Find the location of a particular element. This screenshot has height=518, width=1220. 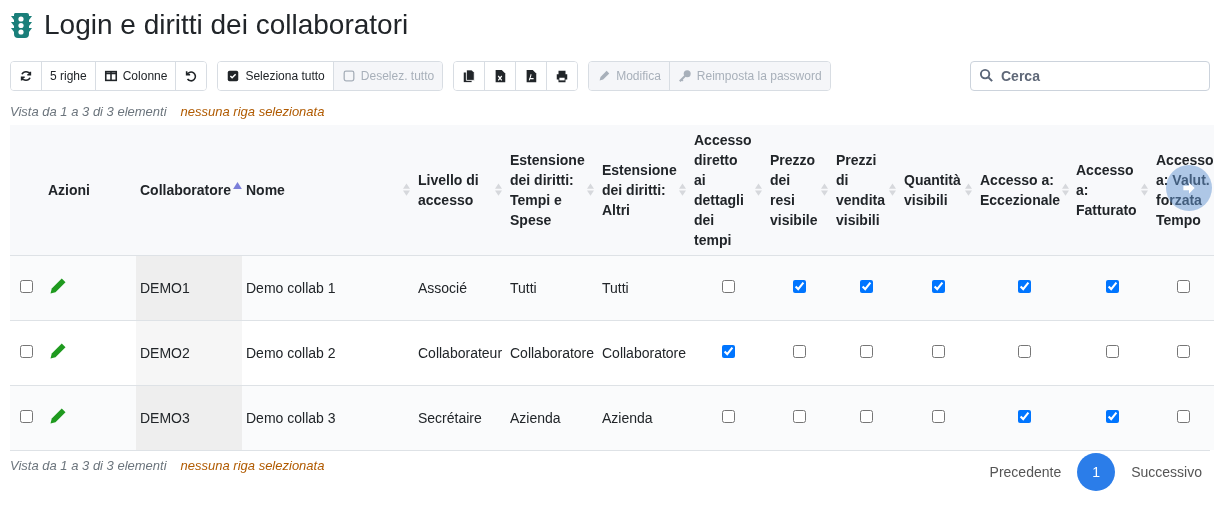

table-cell: Secrétaire is located at coordinates (460, 417).